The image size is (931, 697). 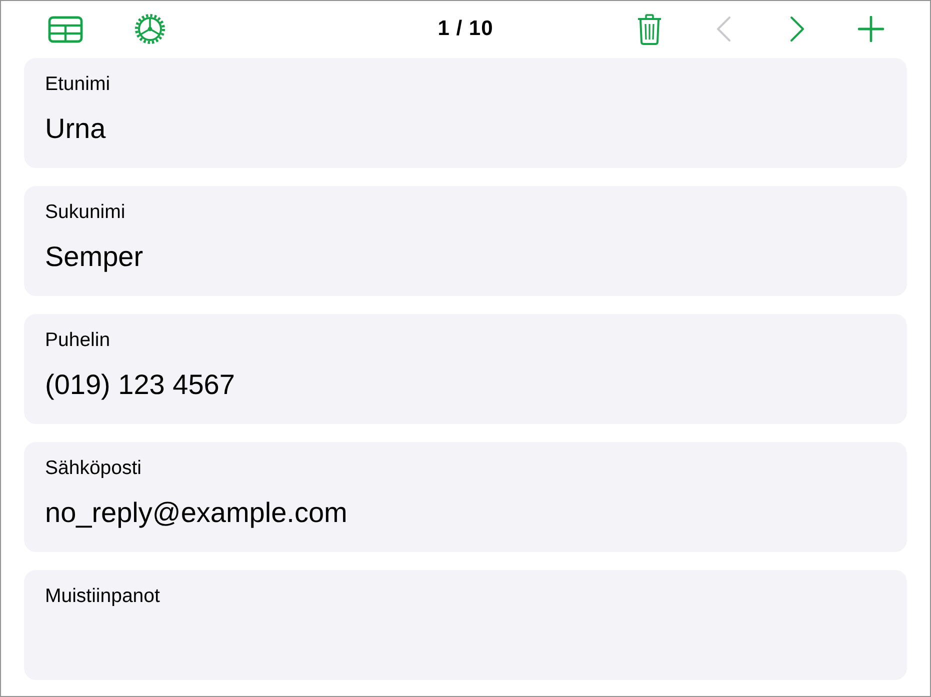 I want to click on chevron-right-icon, so click(x=797, y=29).